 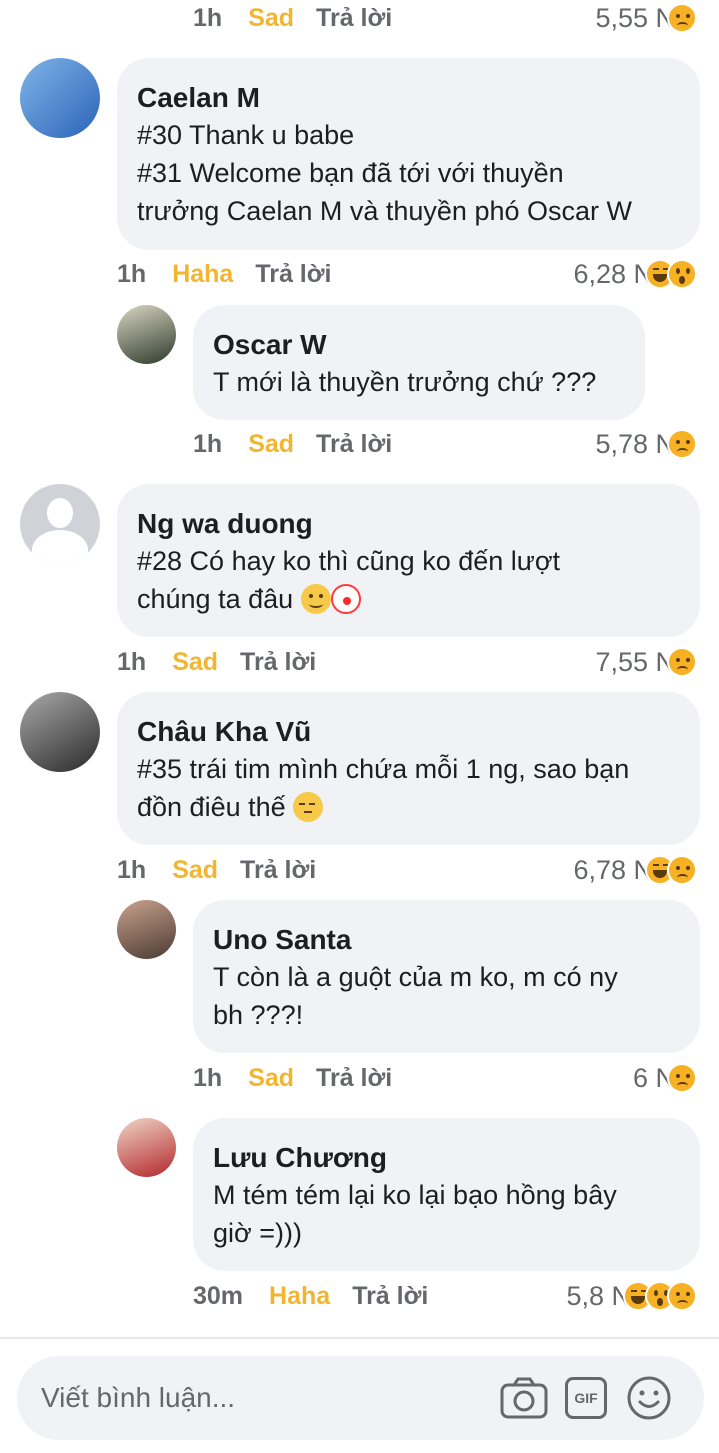 I want to click on comment-text-fragment: chúng ta đâu, so click(x=215, y=599).